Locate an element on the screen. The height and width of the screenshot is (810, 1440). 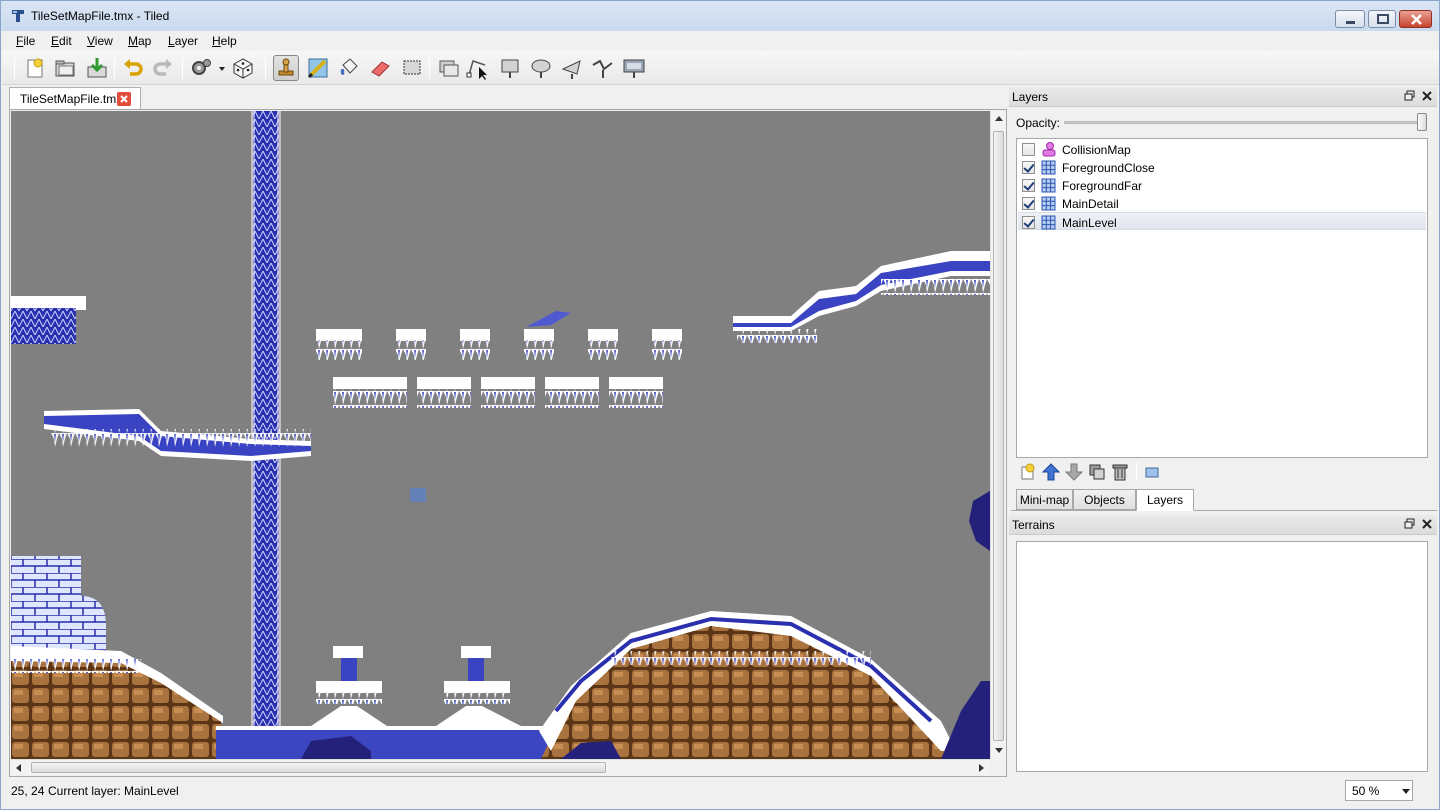
opacity-slider-track is located at coordinates (1244, 122).